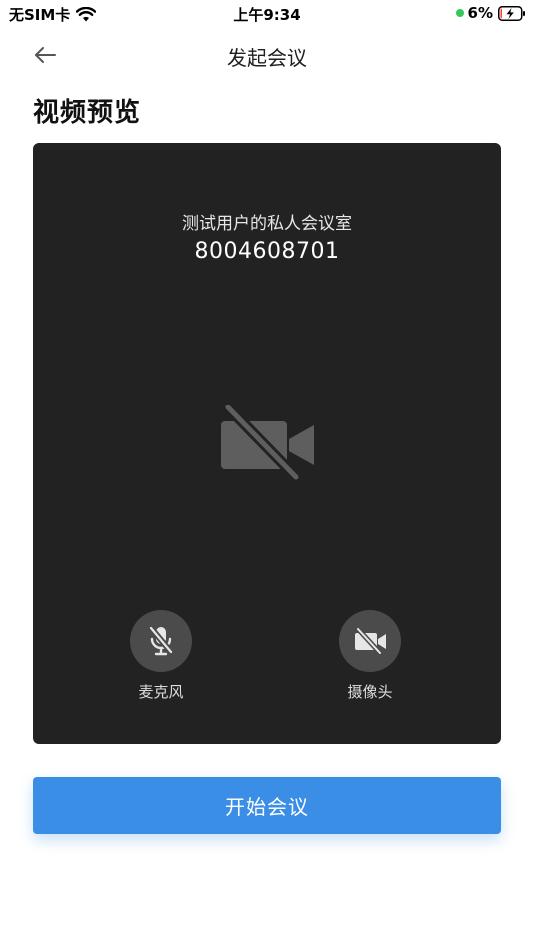 The width and height of the screenshot is (534, 950). I want to click on microphone-label: 麦克风, so click(161, 692).